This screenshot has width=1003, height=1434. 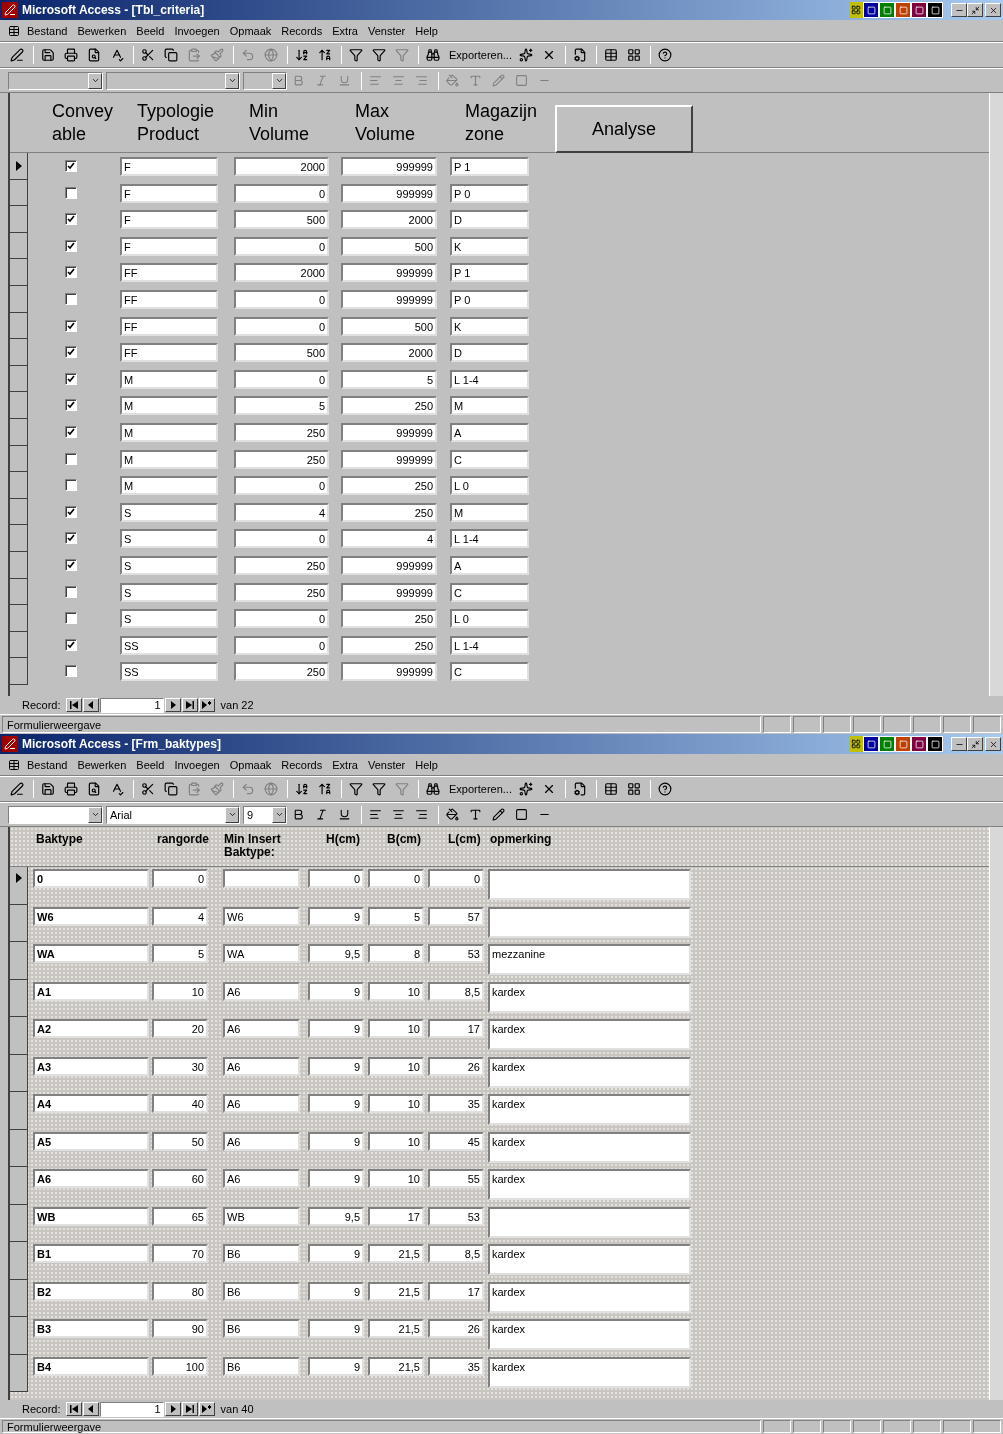 What do you see at coordinates (180, 991) in the screenshot?
I see `rangorde-field: 10` at bounding box center [180, 991].